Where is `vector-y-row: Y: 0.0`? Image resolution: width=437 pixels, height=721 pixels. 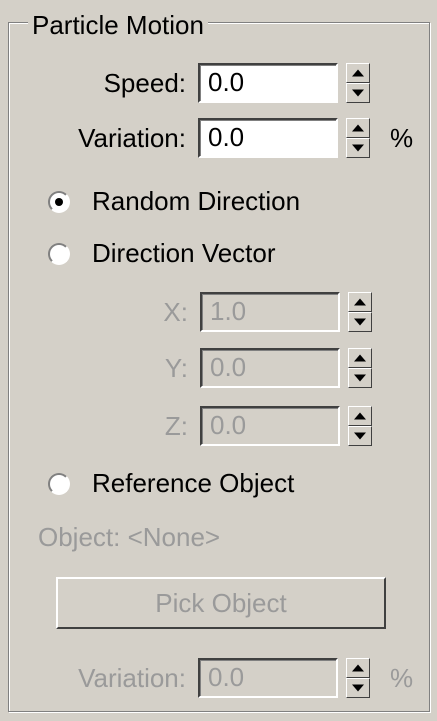
vector-y-row: Y: 0.0 is located at coordinates (260, 368).